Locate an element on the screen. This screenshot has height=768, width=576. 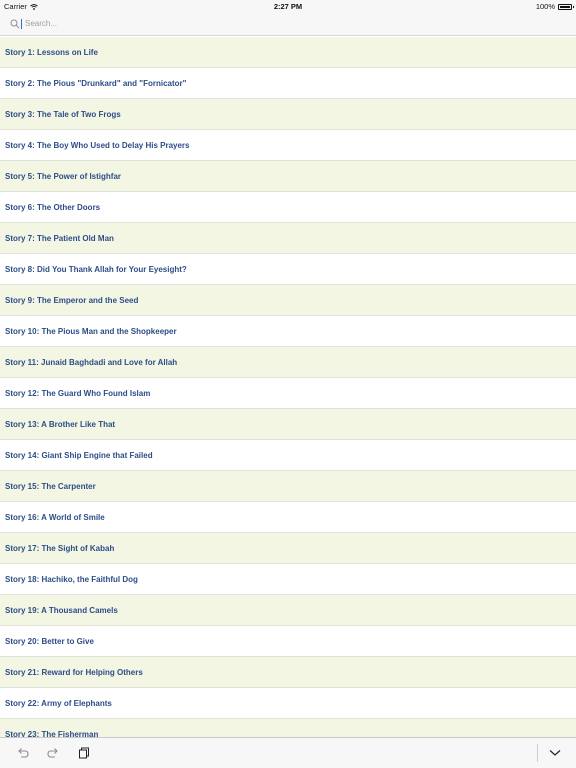
story-title: Story 12: The Guard Who Found Islam is located at coordinates (78, 393).